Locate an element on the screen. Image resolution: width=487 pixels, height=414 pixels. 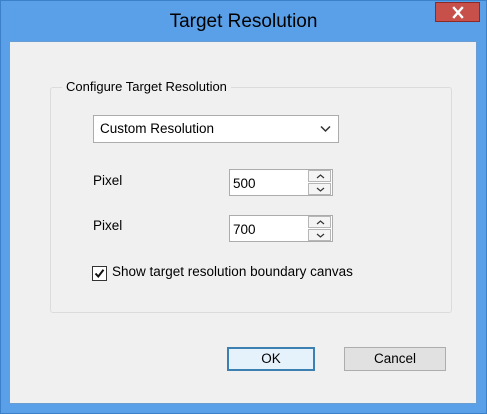
height-increment-button is located at coordinates (319, 222).